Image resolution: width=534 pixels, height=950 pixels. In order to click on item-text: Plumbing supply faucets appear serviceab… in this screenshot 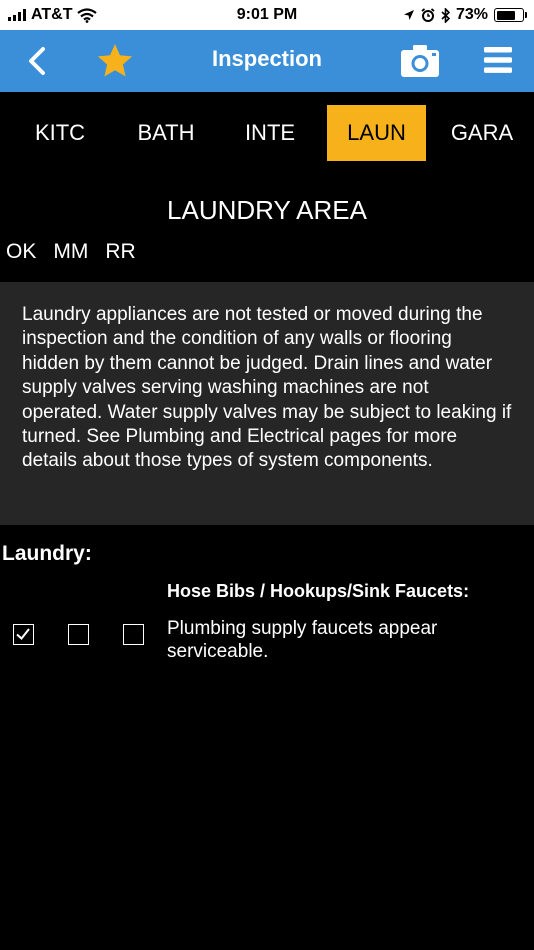, I will do `click(302, 640)`.